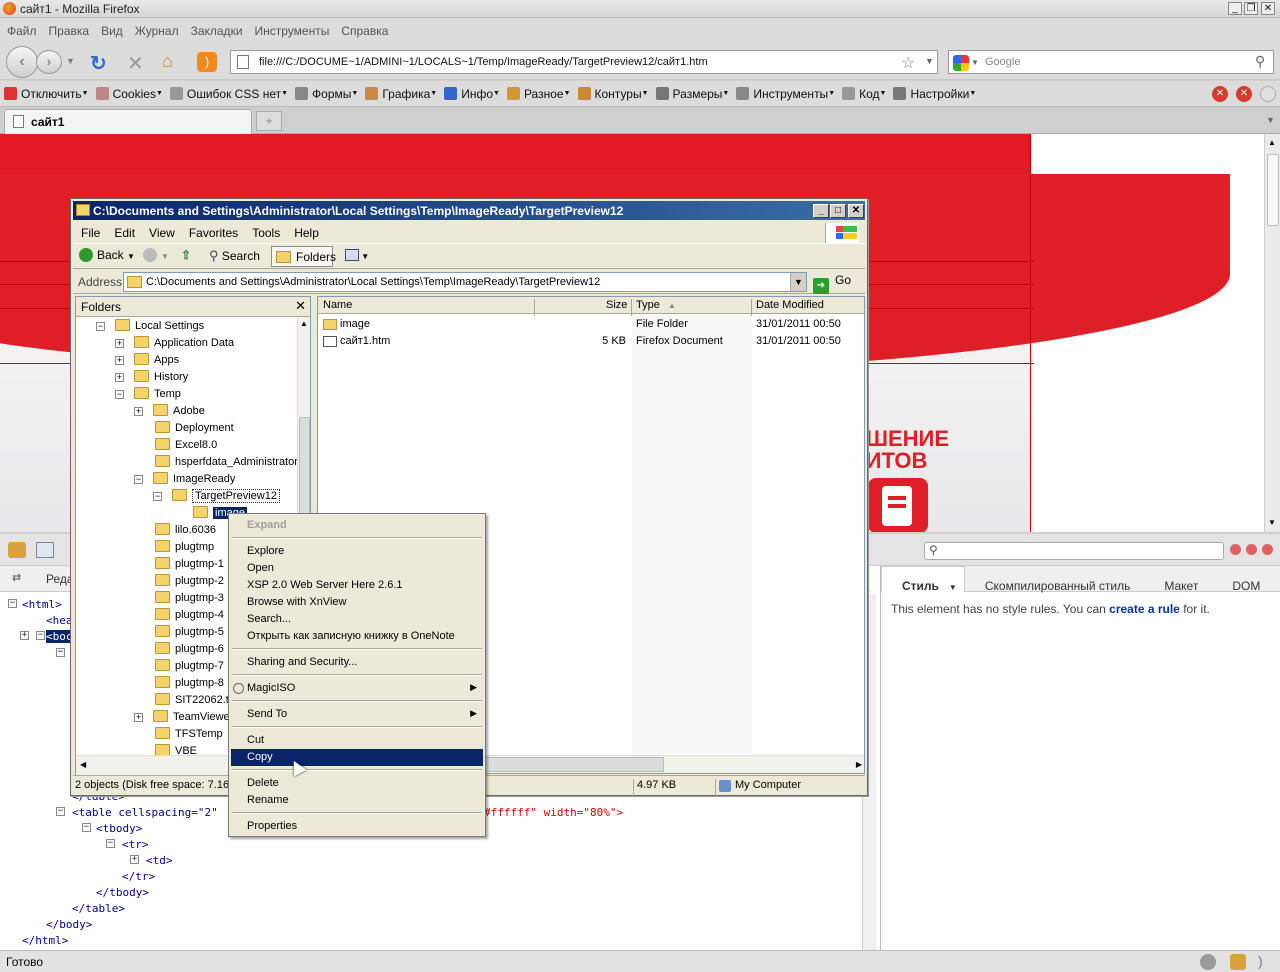  What do you see at coordinates (975, 62) in the screenshot?
I see `engine-dropdown-icon: ▼` at bounding box center [975, 62].